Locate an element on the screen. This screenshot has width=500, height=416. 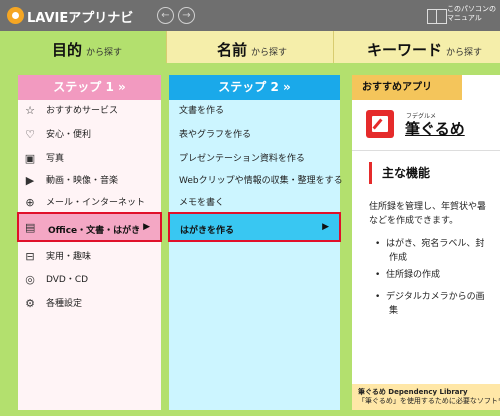
feature-description: 住所録を管理し、年賀状や暑 などを作成できます。 is located at coordinates (434, 214).